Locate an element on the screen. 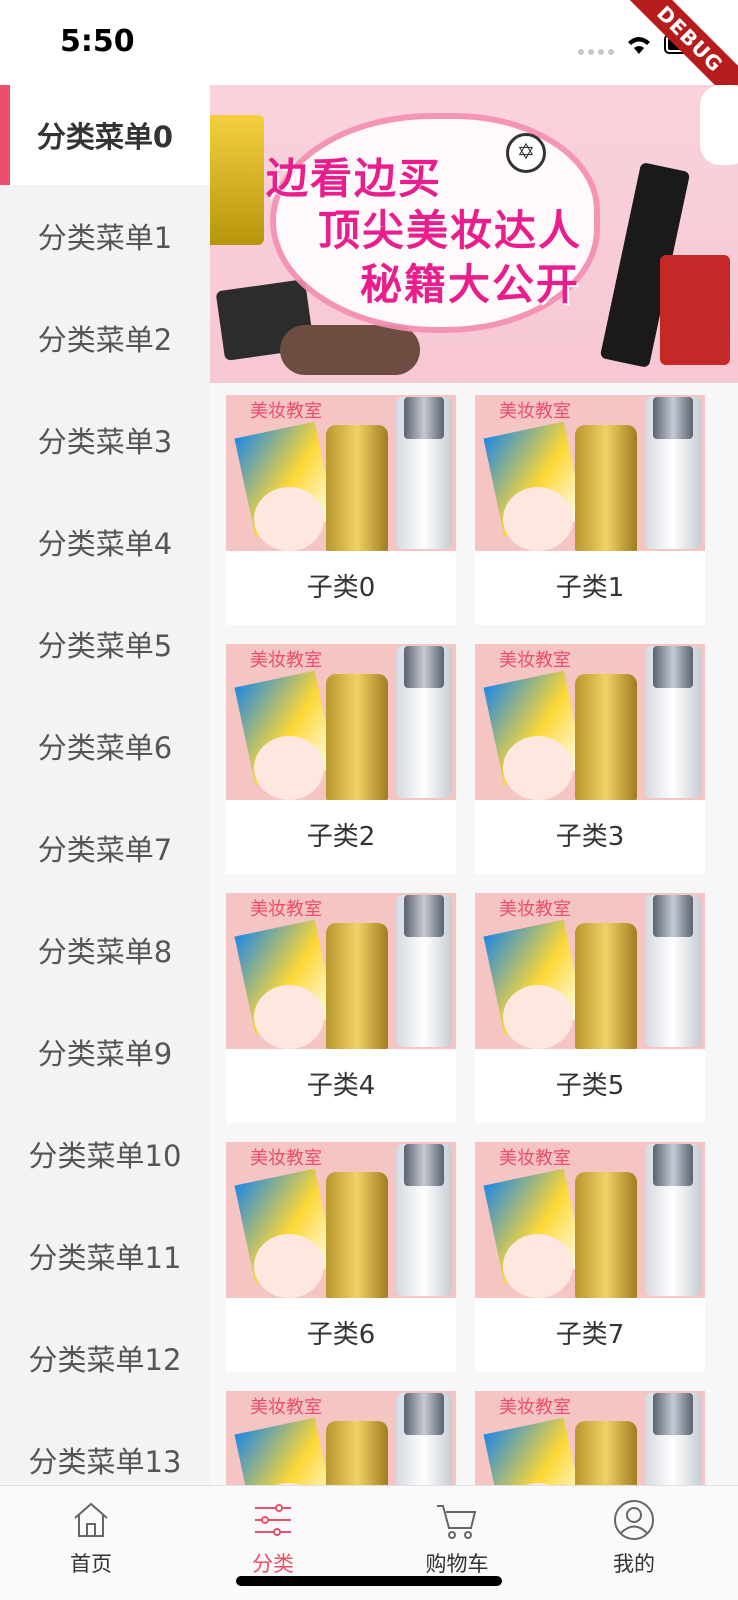  signal-icon is located at coordinates (596, 52).